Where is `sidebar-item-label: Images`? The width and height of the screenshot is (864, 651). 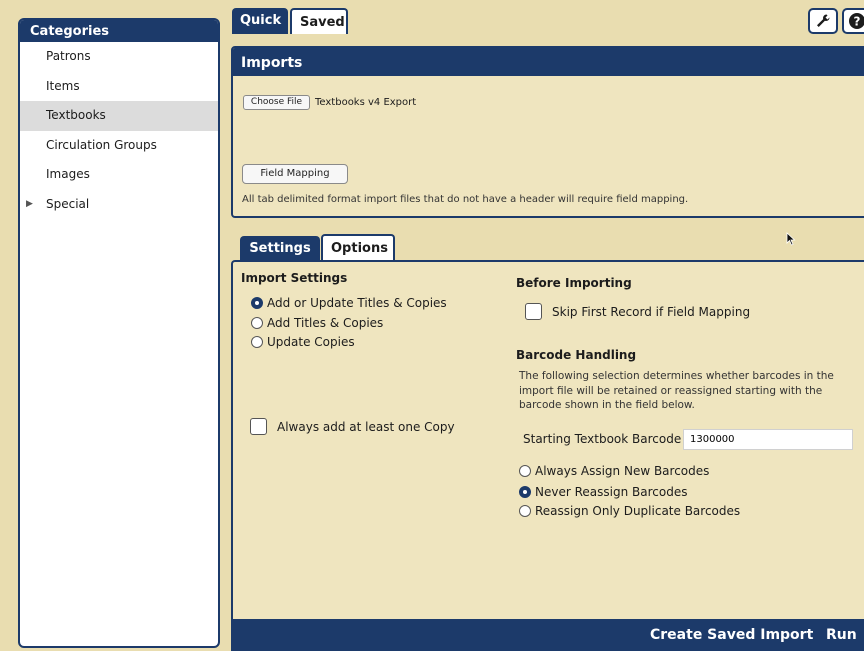
sidebar-item-label: Images is located at coordinates (68, 174).